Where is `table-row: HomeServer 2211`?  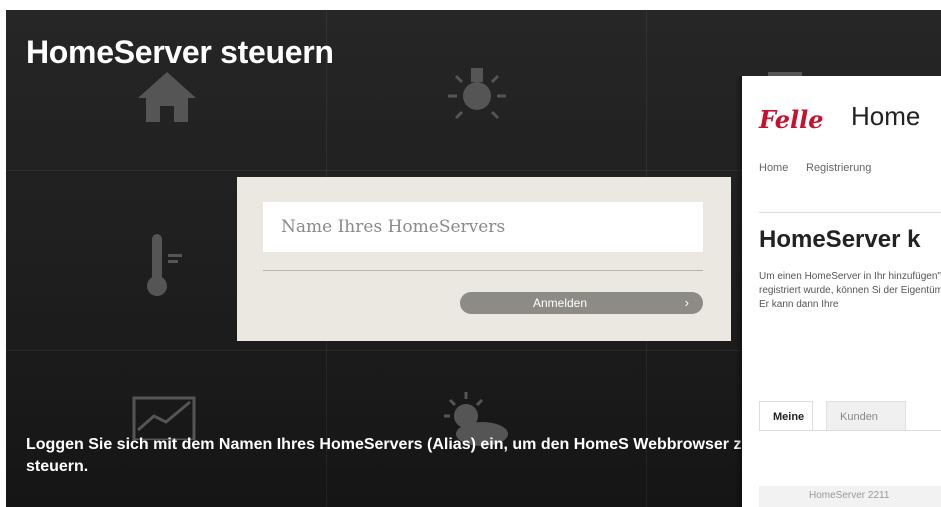 table-row: HomeServer 2211 is located at coordinates (850, 496).